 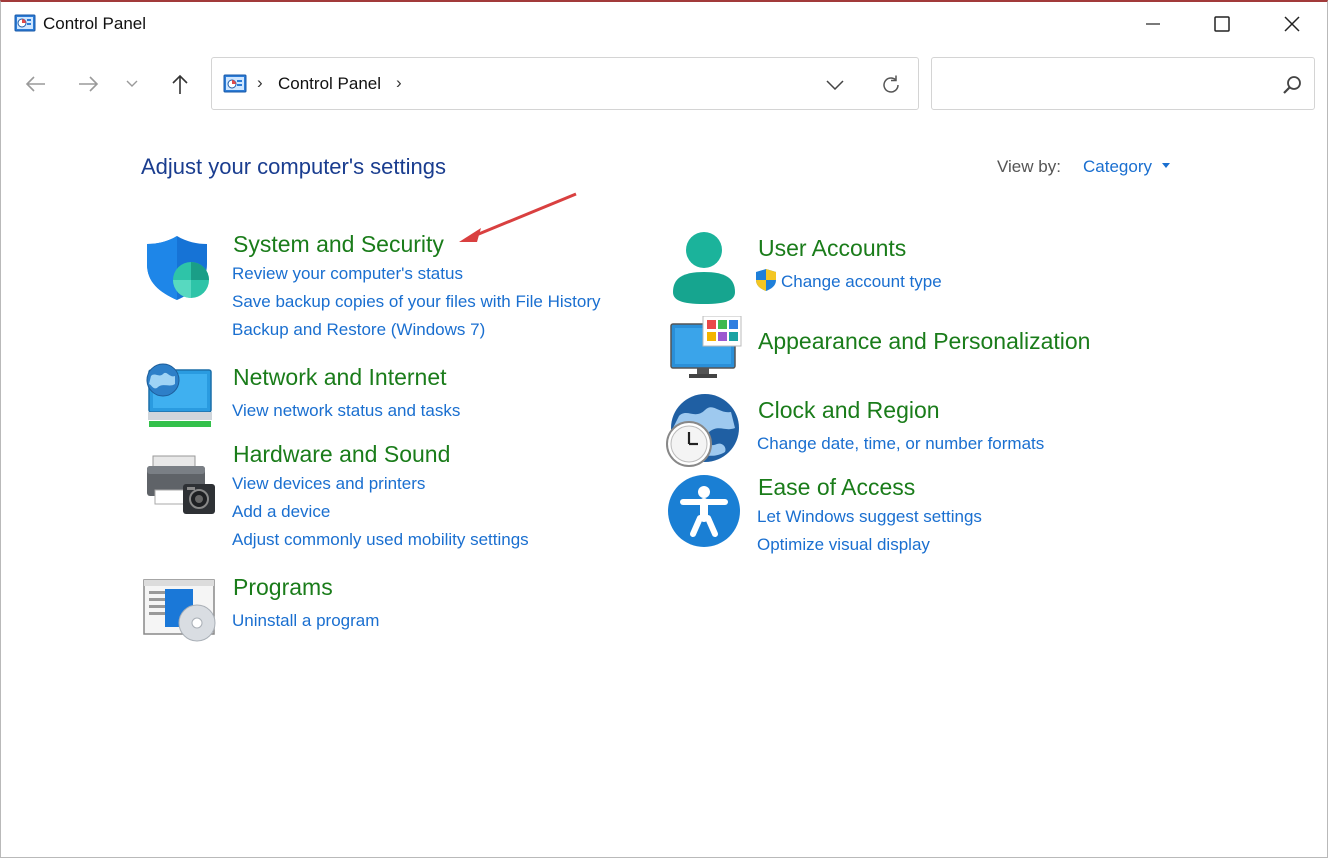 I want to click on maximize-icon, so click(x=1222, y=24).